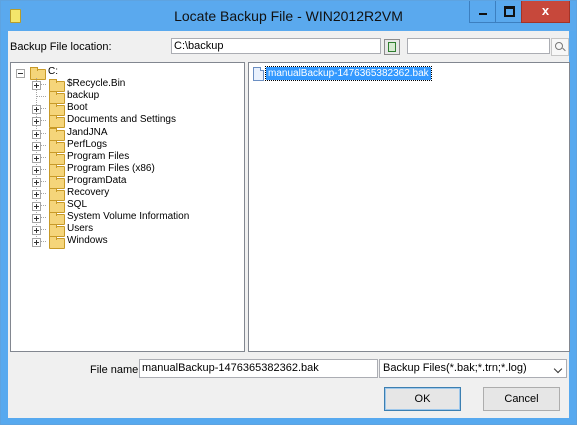 Image resolution: width=577 pixels, height=425 pixels. Describe the element at coordinates (116, 370) in the screenshot. I see `file-name-label: File name:` at that location.